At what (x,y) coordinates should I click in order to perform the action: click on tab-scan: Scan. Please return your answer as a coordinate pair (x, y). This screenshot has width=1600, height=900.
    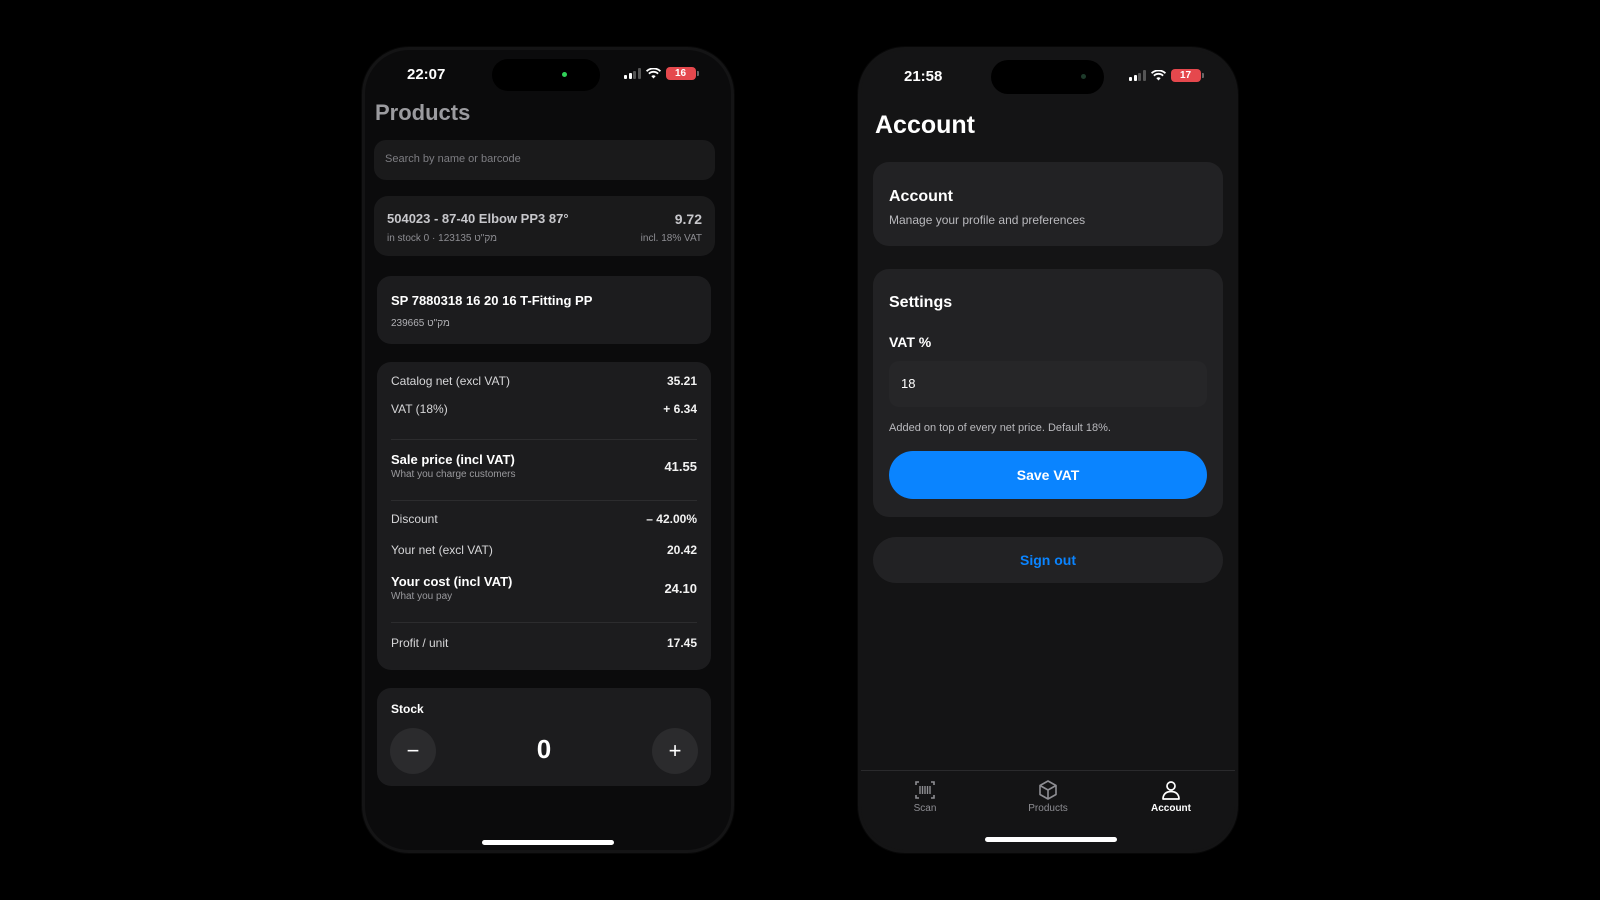
    Looking at the image, I should click on (925, 796).